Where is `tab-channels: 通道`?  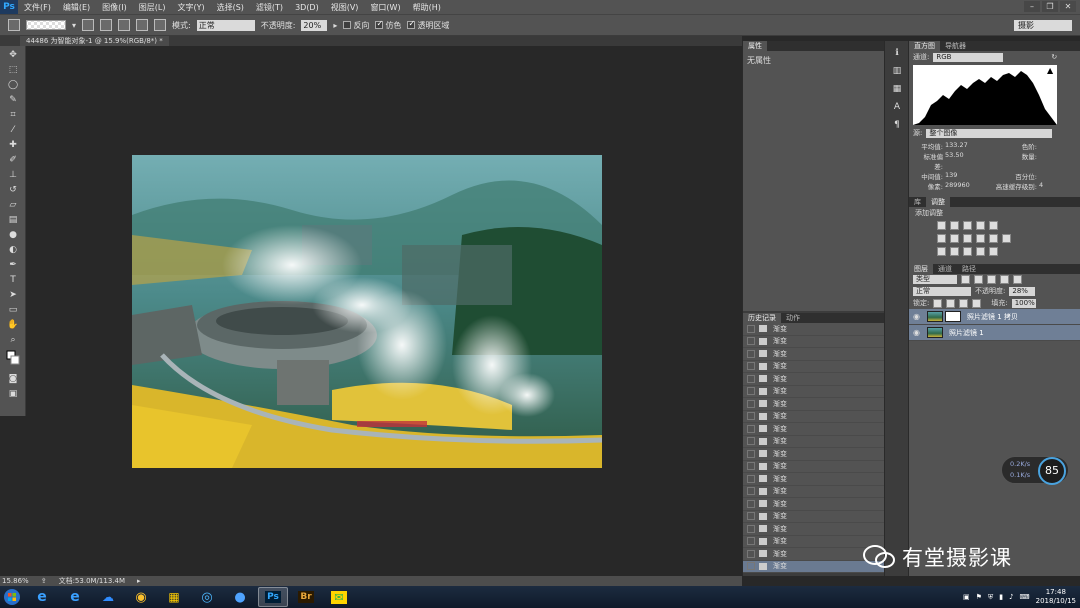 tab-channels: 通道 is located at coordinates (945, 269).